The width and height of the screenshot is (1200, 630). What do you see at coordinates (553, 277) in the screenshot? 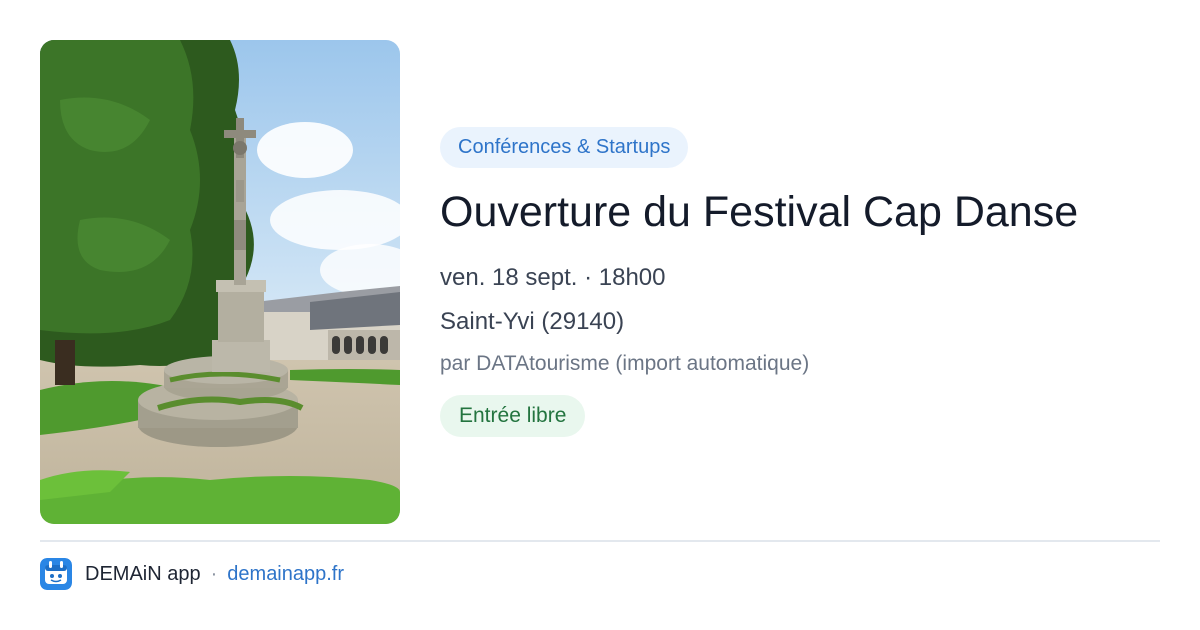
I see `event-datetime: ven. 18 sept. · 18h00` at bounding box center [553, 277].